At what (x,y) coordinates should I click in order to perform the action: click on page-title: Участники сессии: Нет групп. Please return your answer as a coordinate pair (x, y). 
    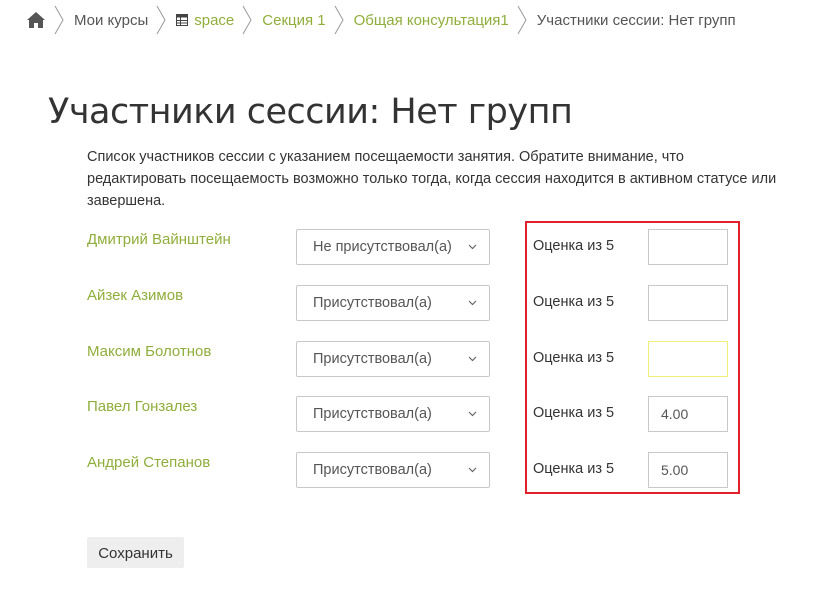
    Looking at the image, I should click on (310, 112).